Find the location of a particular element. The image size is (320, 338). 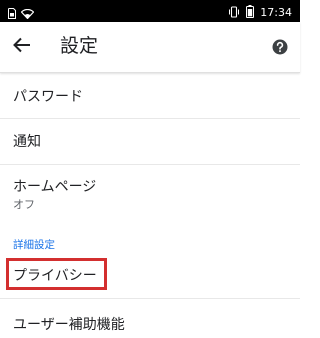

settings-item-accessibility: ユーザー補助機能 is located at coordinates (150, 318).